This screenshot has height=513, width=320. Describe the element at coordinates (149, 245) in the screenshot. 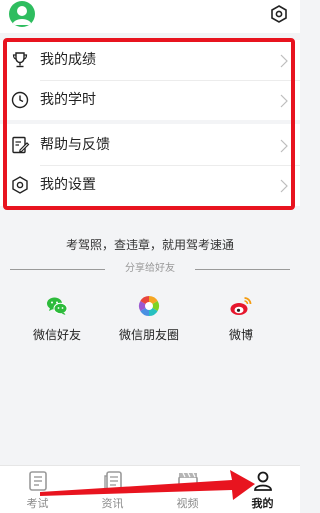

I see `slogan-text: 考驾照，查违章，就用驾考速通` at that location.